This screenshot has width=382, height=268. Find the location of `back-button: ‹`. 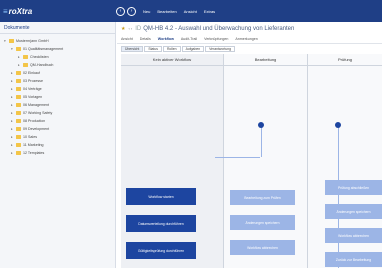

back-button: ‹ is located at coordinates (120, 11).